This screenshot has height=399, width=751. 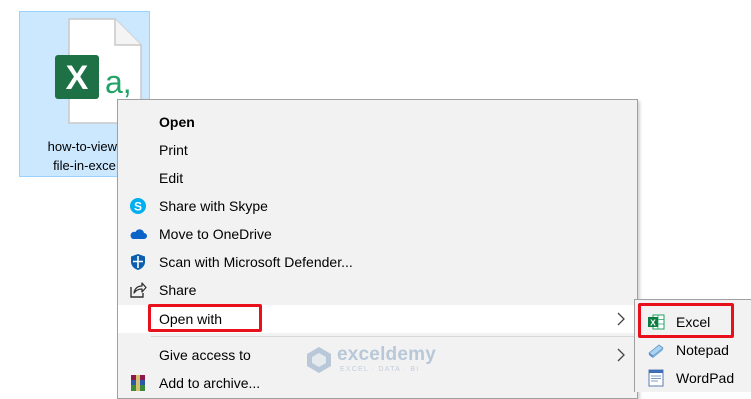 I want to click on svg-text: S, so click(x=138, y=207).